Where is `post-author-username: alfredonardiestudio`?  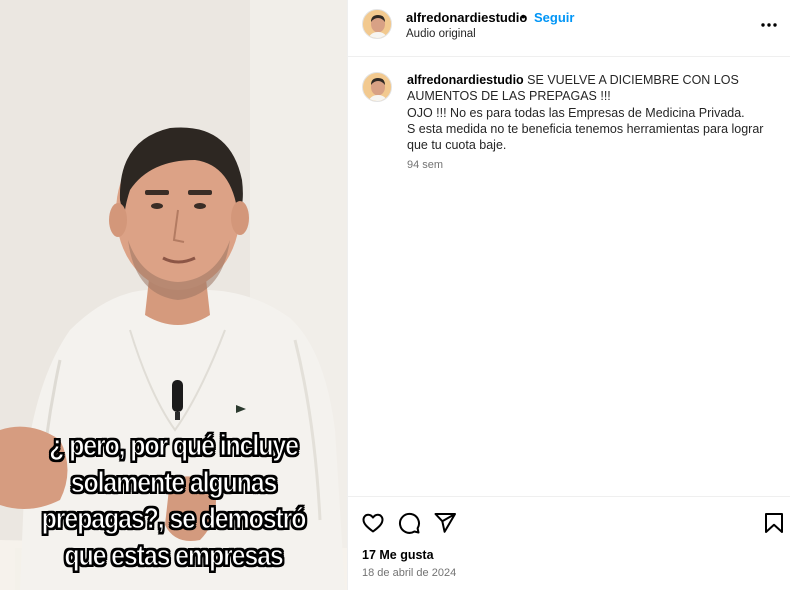 post-author-username: alfredonardiestudio is located at coordinates (466, 17).